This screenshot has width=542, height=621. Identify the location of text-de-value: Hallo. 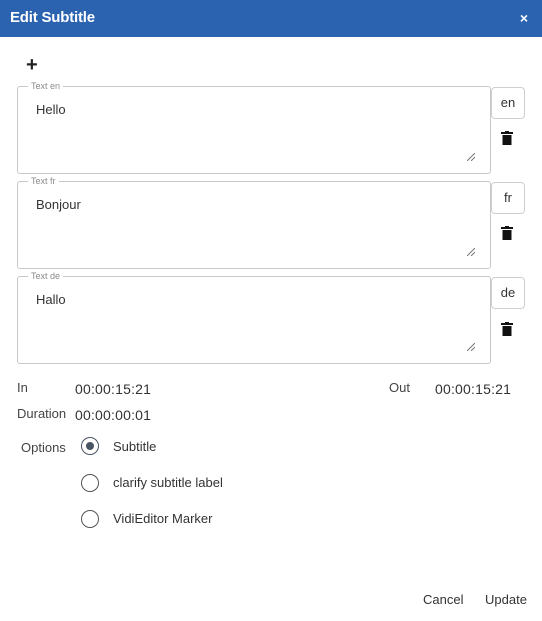
(51, 299).